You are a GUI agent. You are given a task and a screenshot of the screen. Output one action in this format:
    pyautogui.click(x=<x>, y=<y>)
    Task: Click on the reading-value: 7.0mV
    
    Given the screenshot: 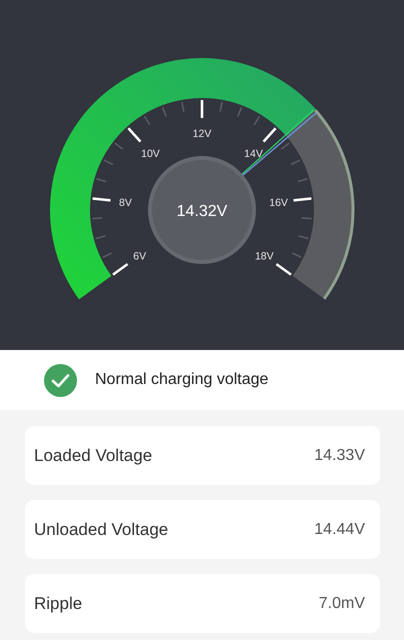 What is the action you would take?
    pyautogui.click(x=341, y=603)
    